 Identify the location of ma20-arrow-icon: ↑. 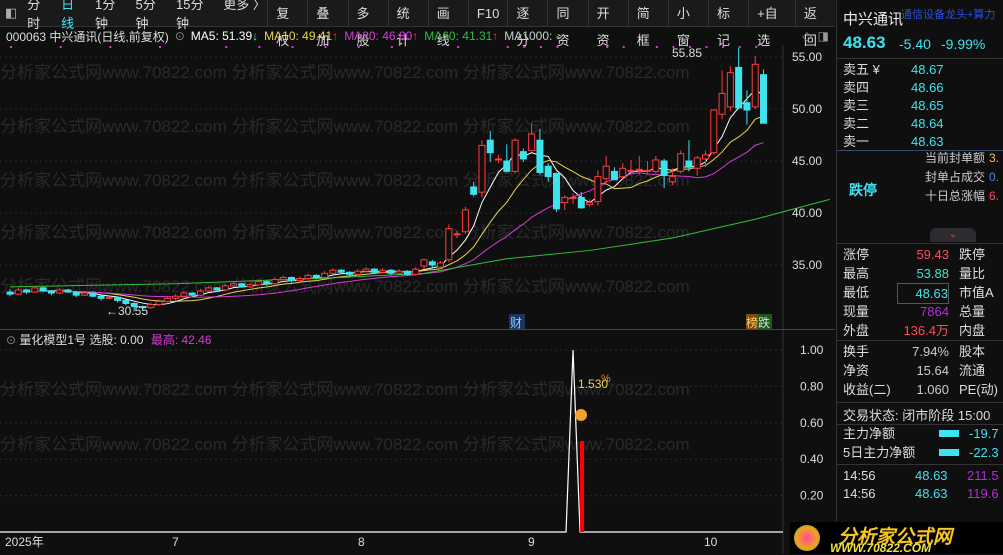
(415, 36).